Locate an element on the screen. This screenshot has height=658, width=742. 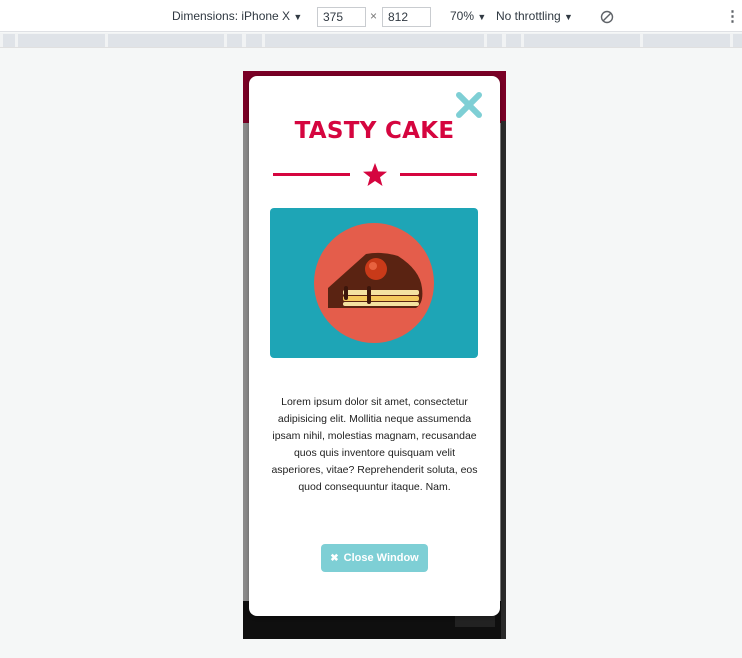
device-dropdown: Dimensions: iPhone X ▼ is located at coordinates (237, 16).